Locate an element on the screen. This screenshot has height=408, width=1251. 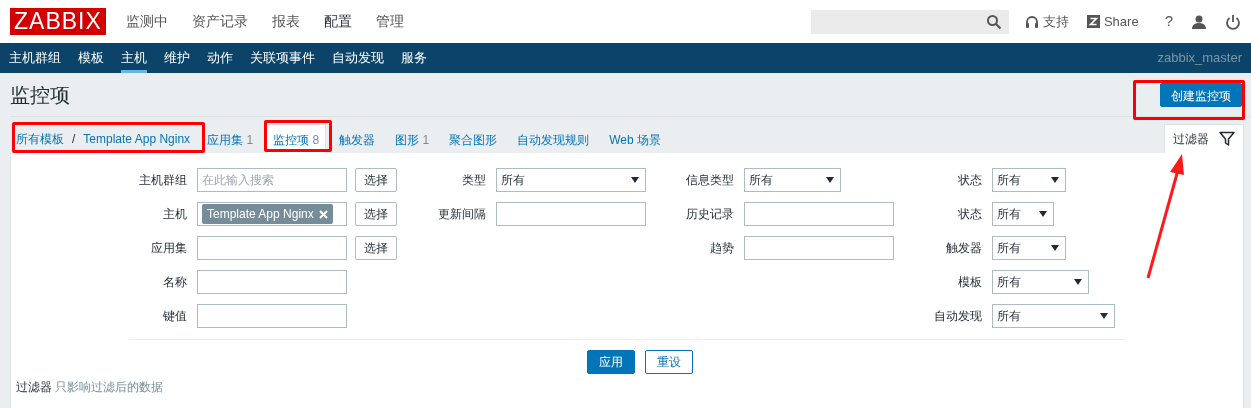
field-label: 键值 is located at coordinates (174, 316).